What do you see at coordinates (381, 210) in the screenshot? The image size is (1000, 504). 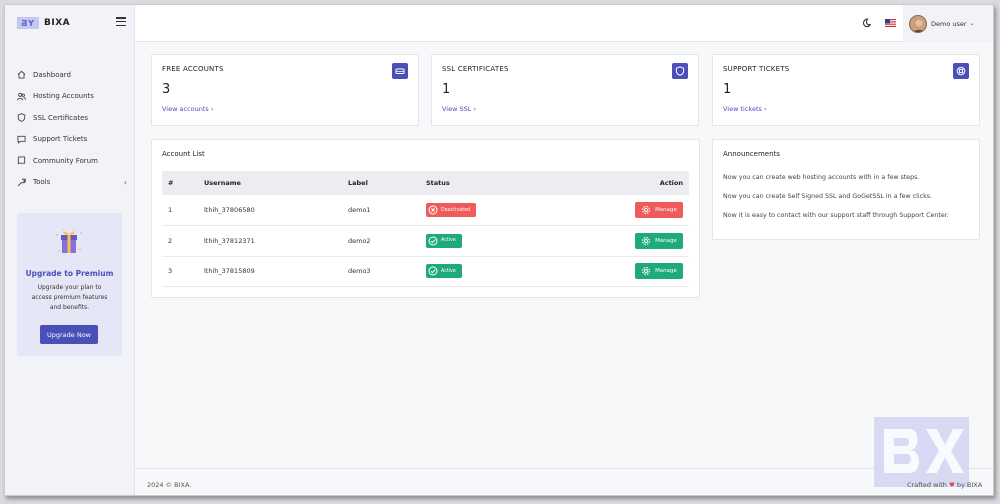 I see `row-label: demo1` at bounding box center [381, 210].